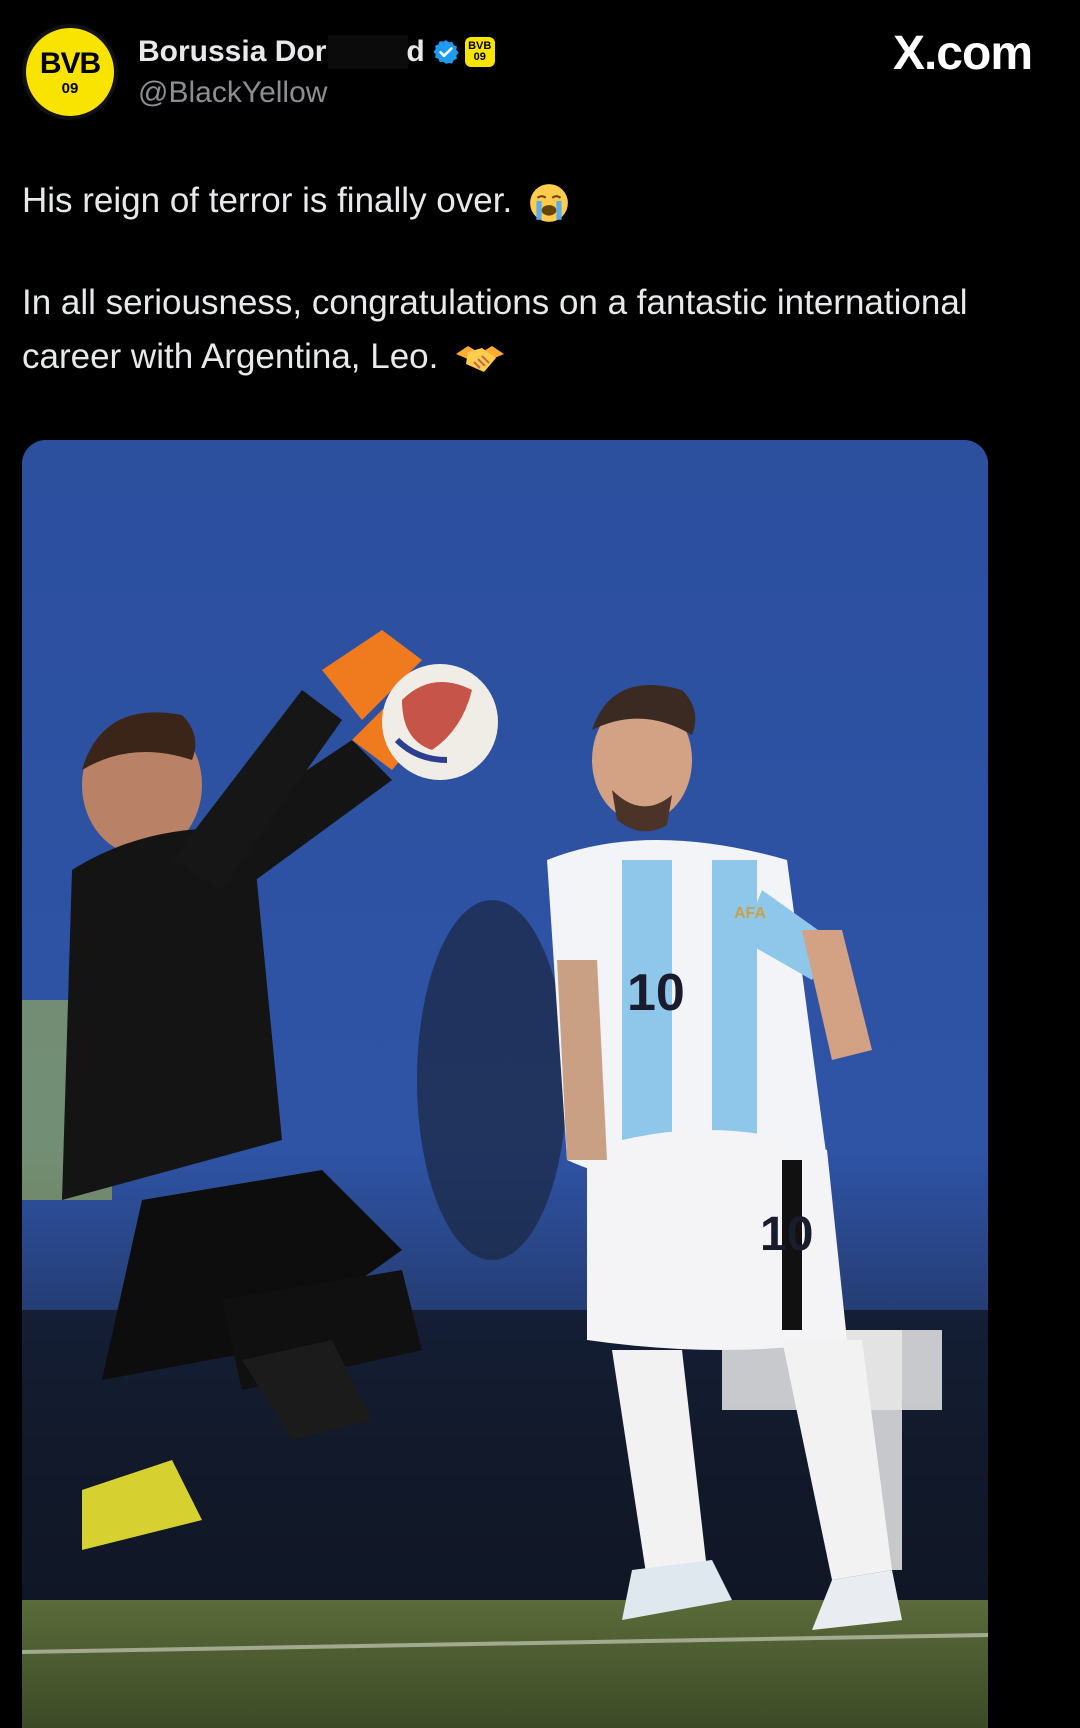  I want to click on site-watermark: X.com, so click(962, 53).